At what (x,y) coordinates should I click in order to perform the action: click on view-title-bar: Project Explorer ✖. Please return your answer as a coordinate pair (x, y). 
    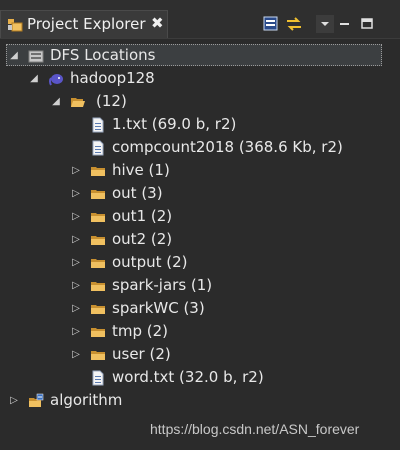
    Looking at the image, I should click on (200, 19).